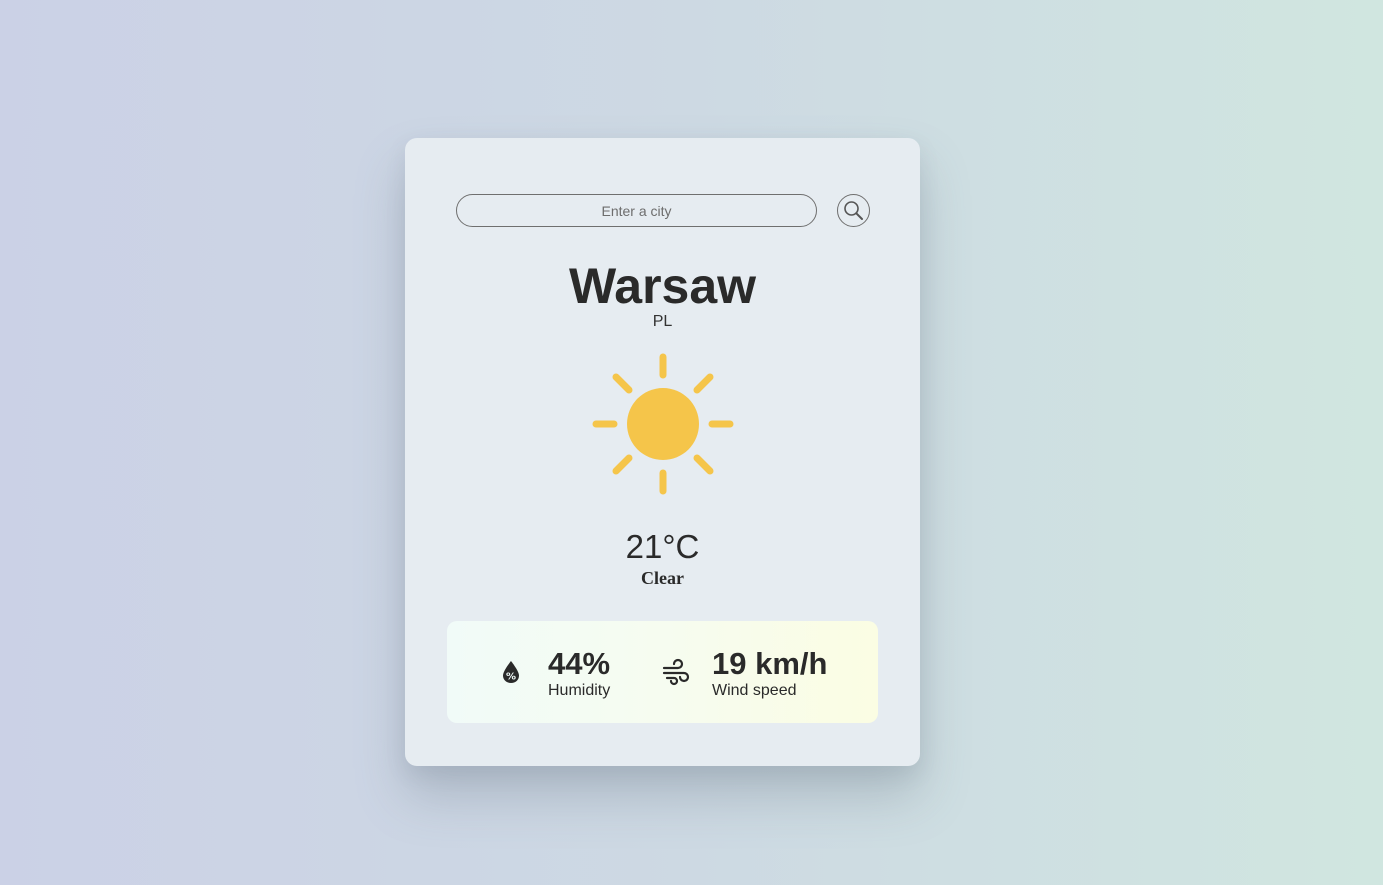  What do you see at coordinates (662, 321) in the screenshot?
I see `country-code: PL` at bounding box center [662, 321].